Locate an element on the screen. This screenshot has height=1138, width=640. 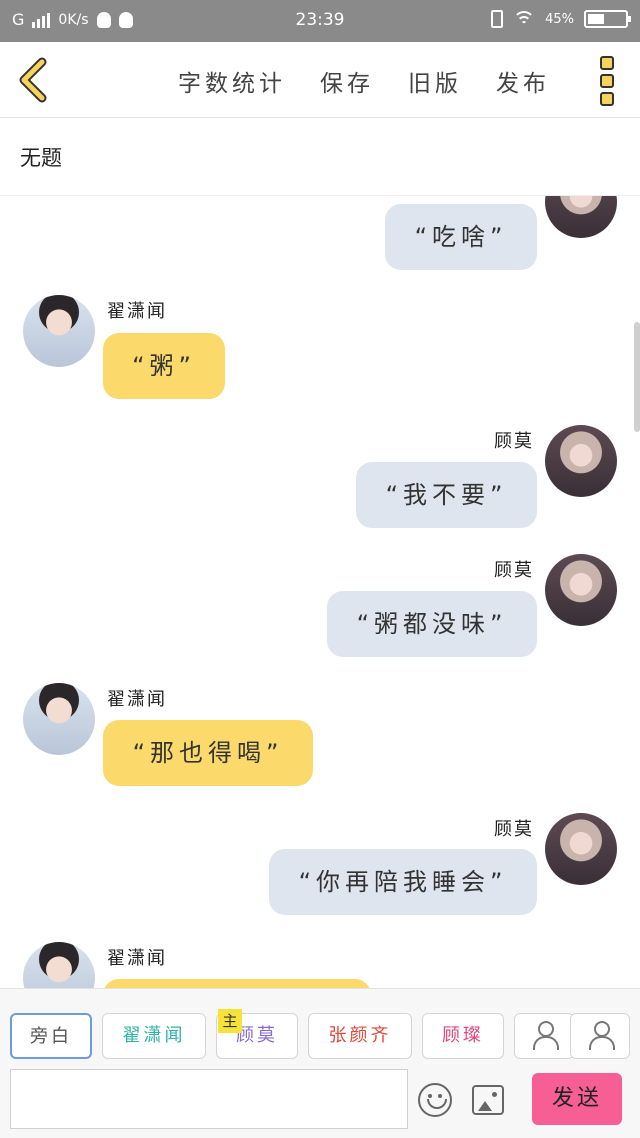
title-row: 无题 is located at coordinates (320, 157).